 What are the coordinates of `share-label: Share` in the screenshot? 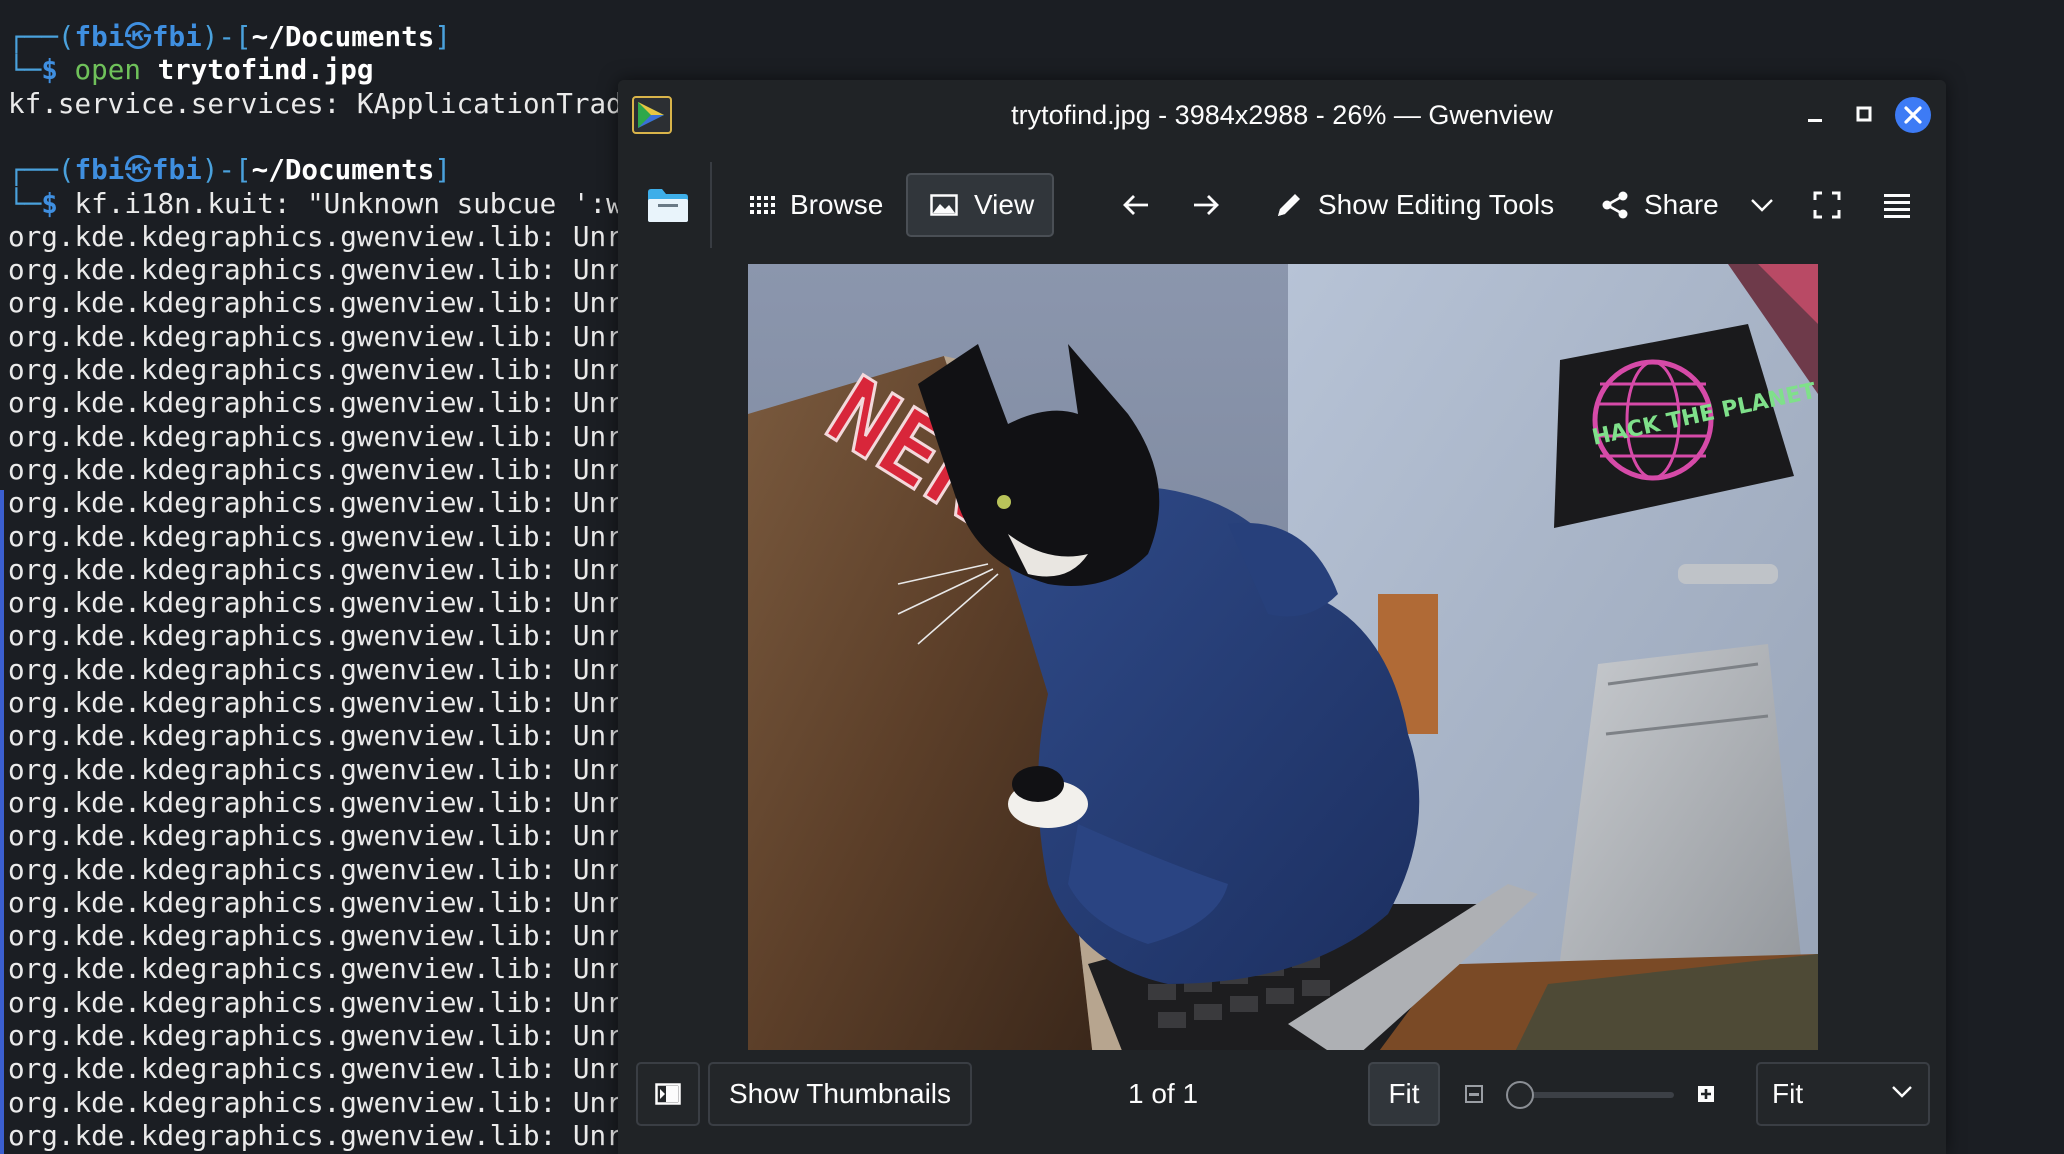 It's located at (1681, 204).